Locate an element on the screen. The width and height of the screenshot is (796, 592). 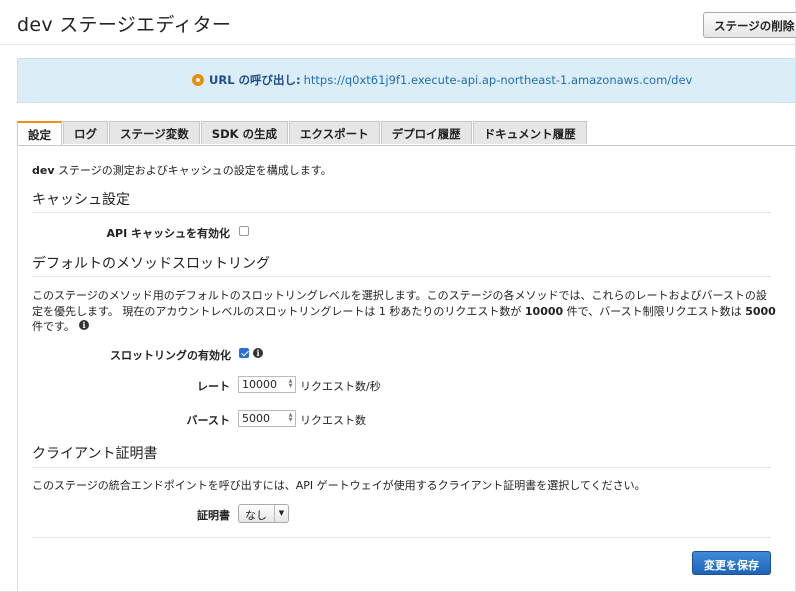
throttling-desc-line3: 件です。 is located at coordinates (53, 326).